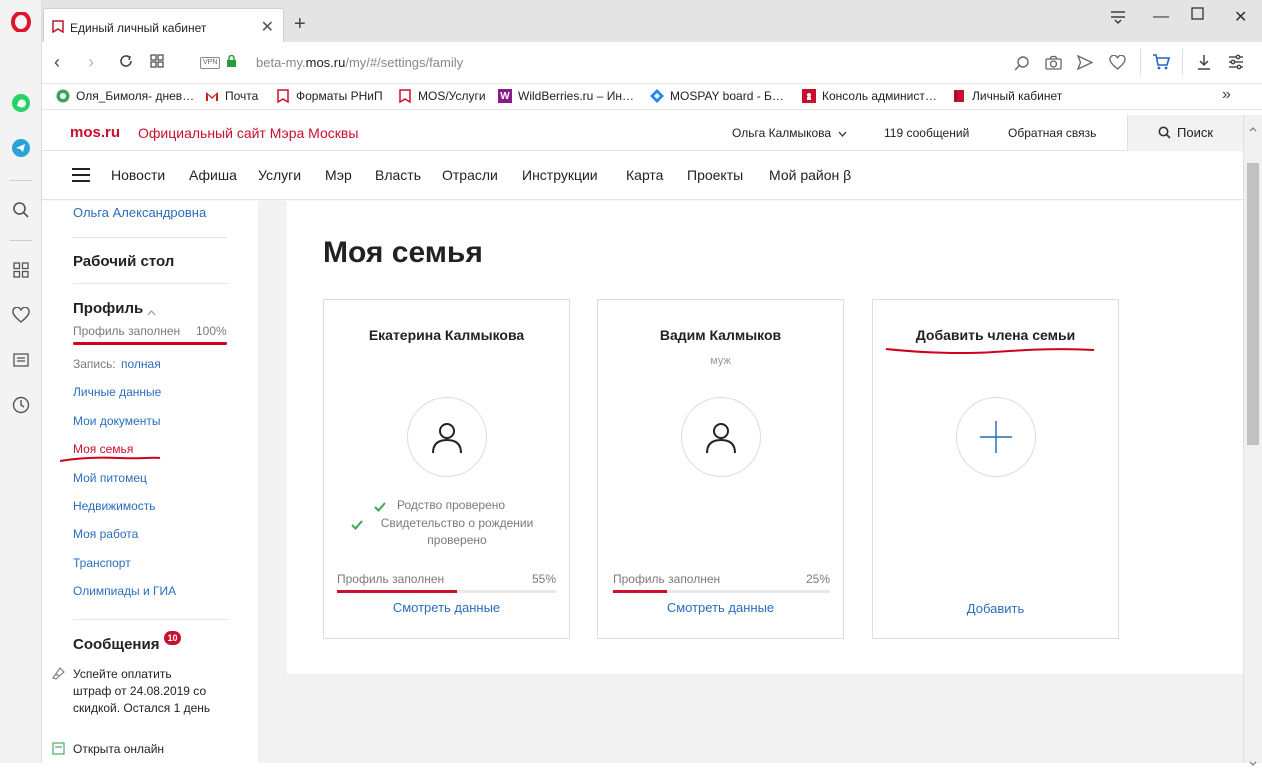 The image size is (1262, 771). I want to click on camera-icon, so click(1053, 65).